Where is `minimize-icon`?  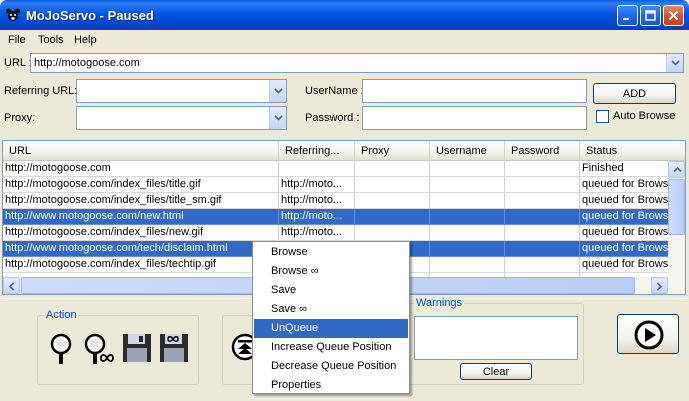
minimize-icon is located at coordinates (626, 19).